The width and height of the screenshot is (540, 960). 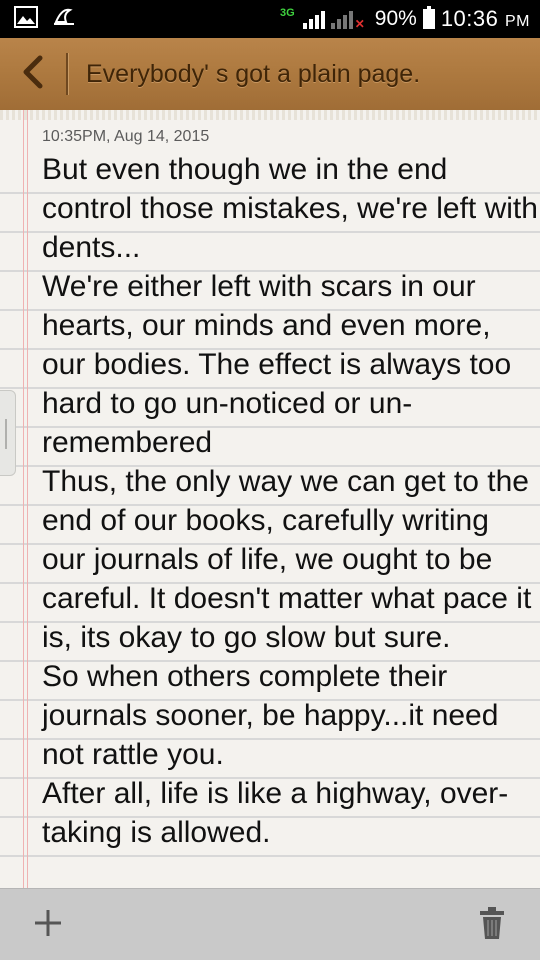 What do you see at coordinates (253, 73) in the screenshot?
I see `note-title: Everybody' s got a plain page.` at bounding box center [253, 73].